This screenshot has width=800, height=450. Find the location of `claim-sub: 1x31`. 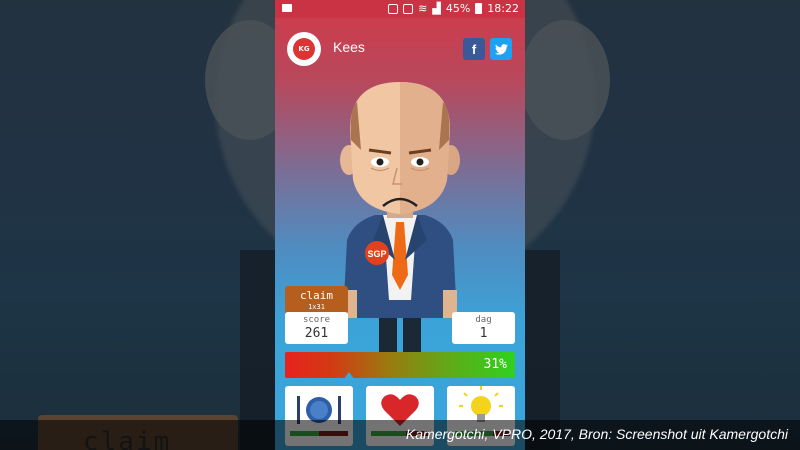

claim-sub: 1x31 is located at coordinates (316, 307).